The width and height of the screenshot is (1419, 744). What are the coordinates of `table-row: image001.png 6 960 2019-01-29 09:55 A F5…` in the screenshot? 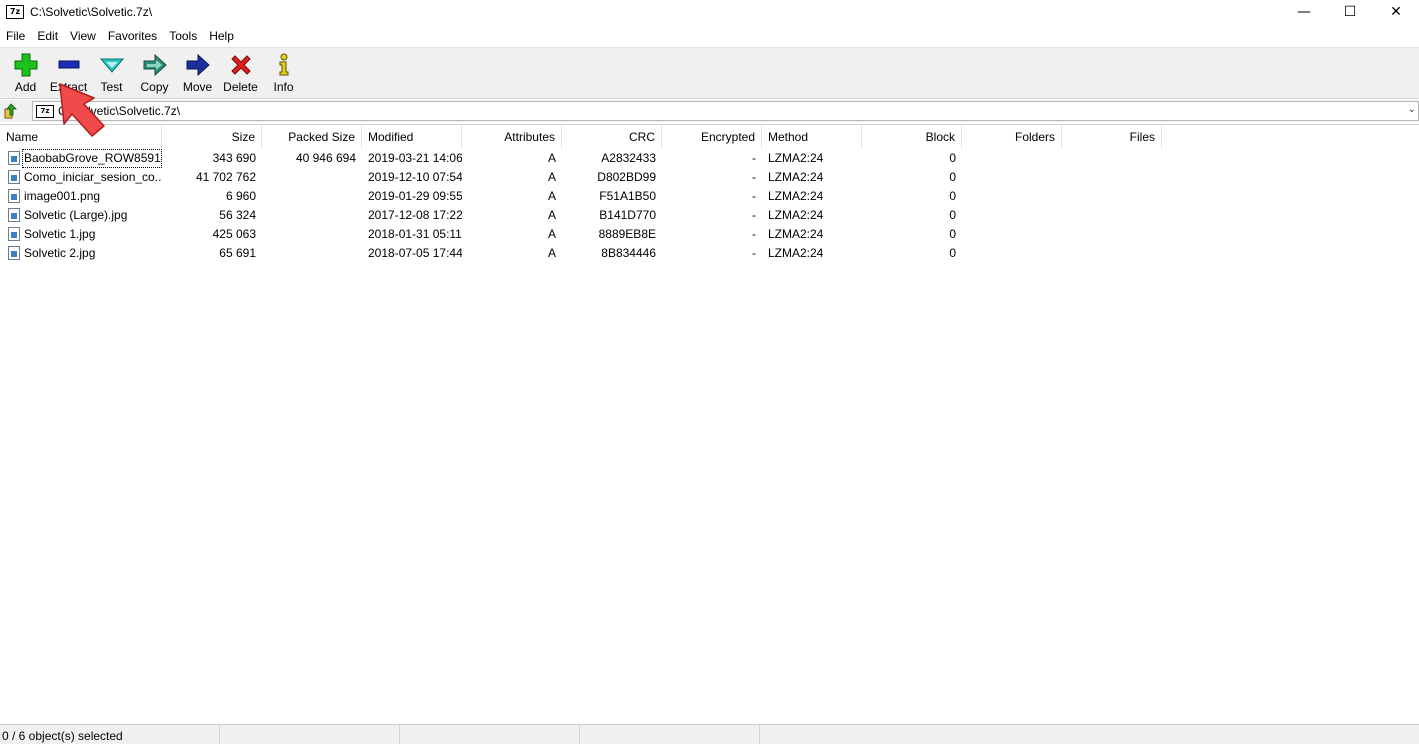 It's located at (709, 196).